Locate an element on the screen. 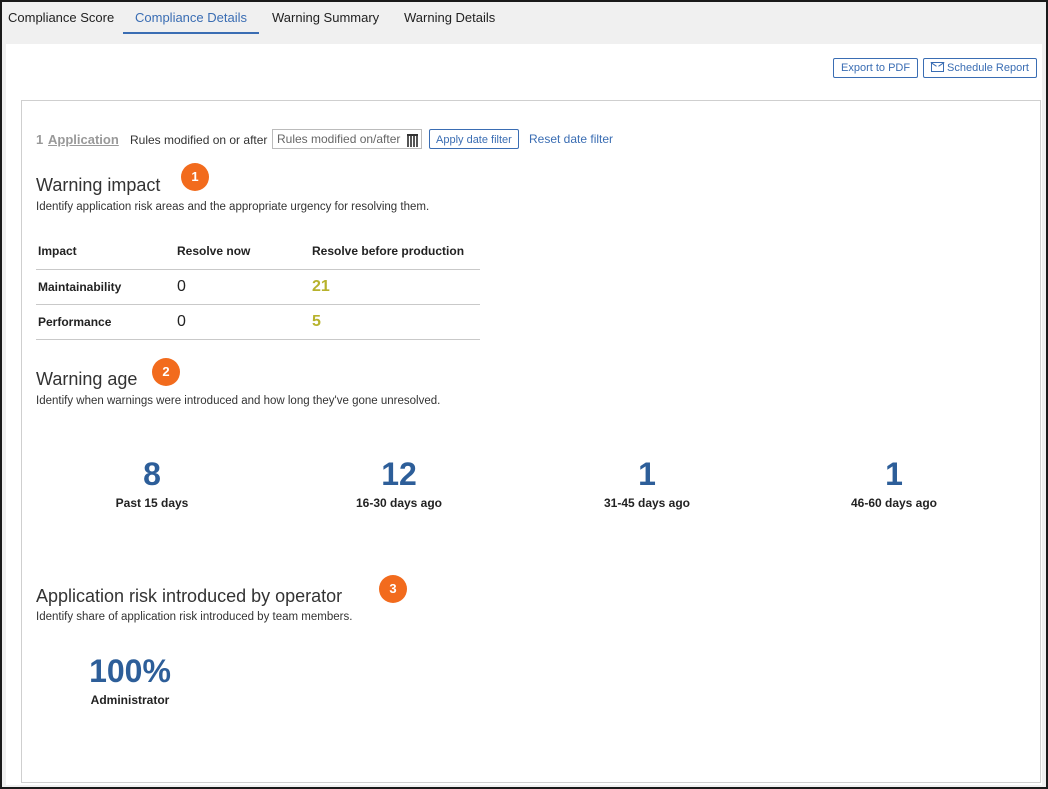  warning-impact-title: Warning impact is located at coordinates (98, 185).